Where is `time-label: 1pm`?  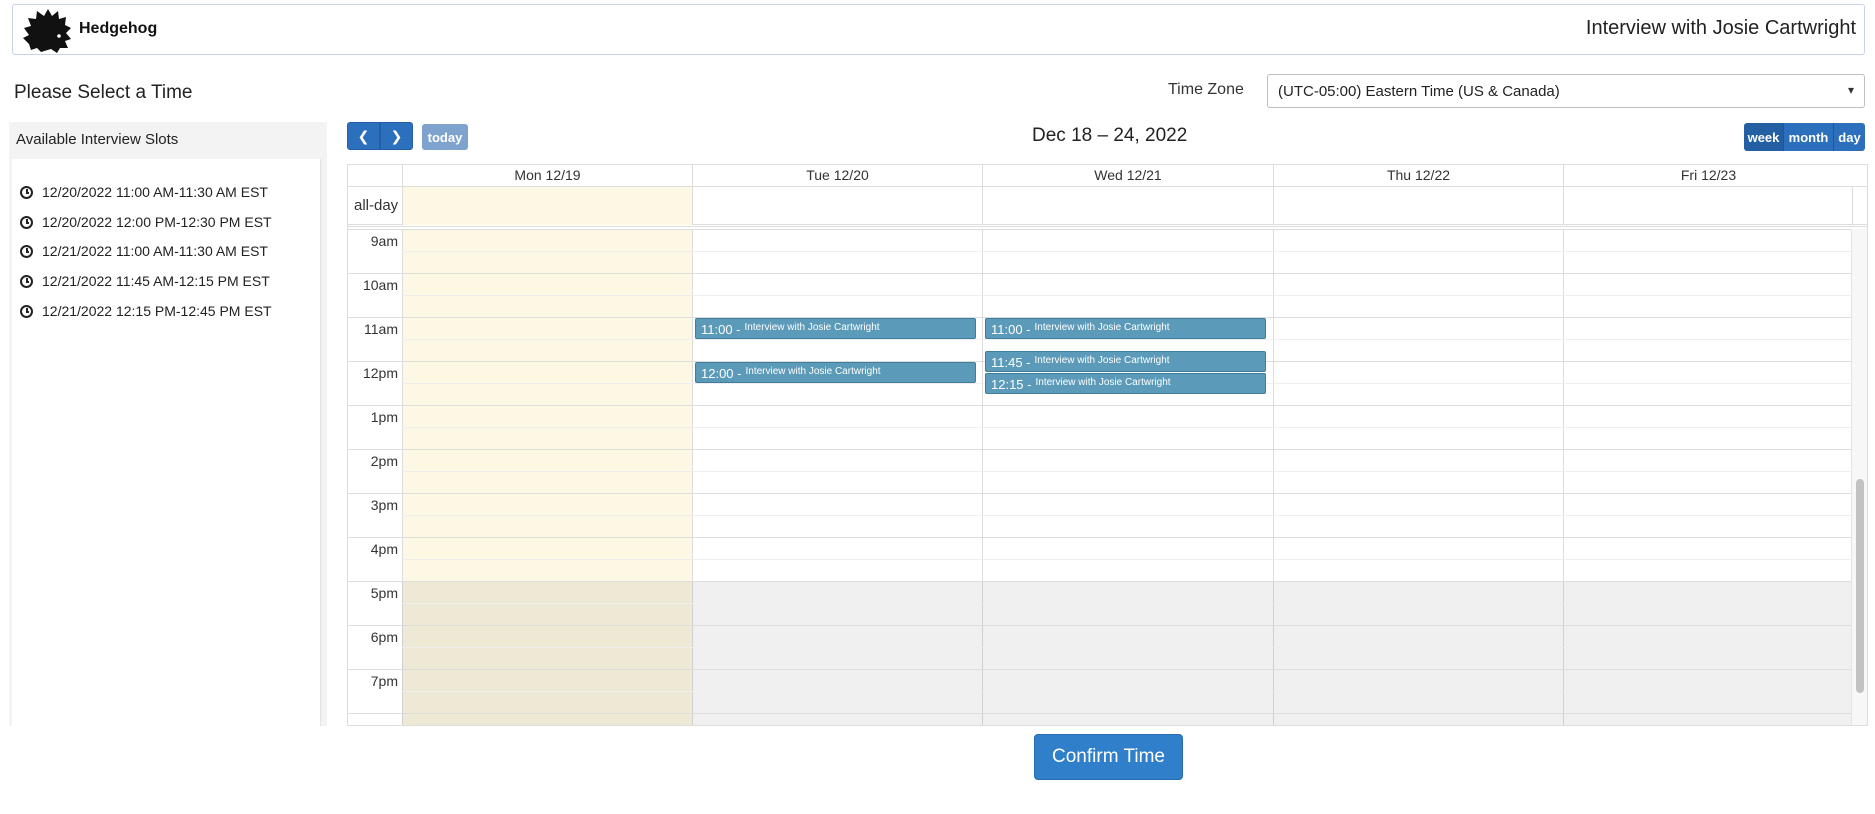
time-label: 1pm is located at coordinates (384, 417).